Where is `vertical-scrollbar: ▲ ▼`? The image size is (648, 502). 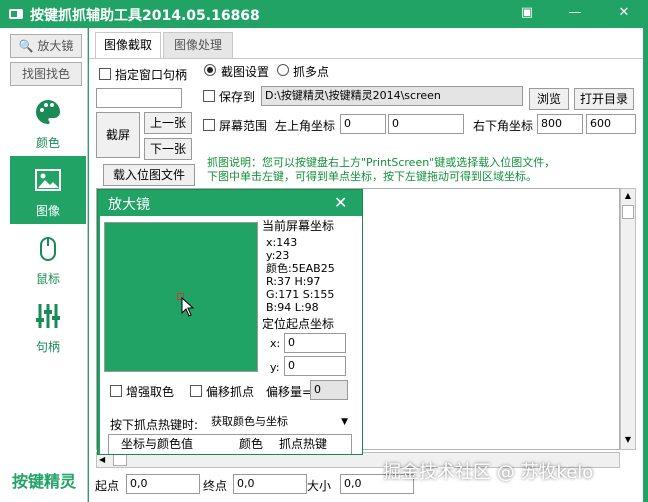
vertical-scrollbar: ▲ ▼ is located at coordinates (628, 319).